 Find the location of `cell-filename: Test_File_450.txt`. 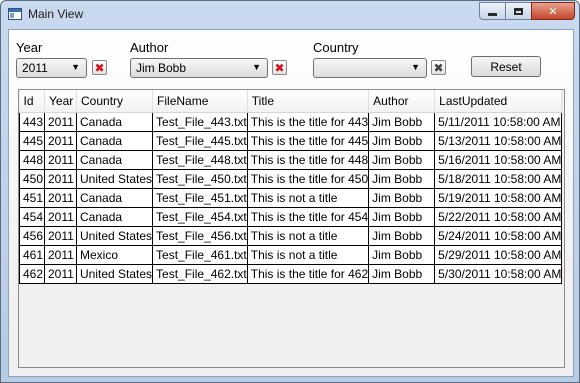

cell-filename: Test_File_450.txt is located at coordinates (200, 179).